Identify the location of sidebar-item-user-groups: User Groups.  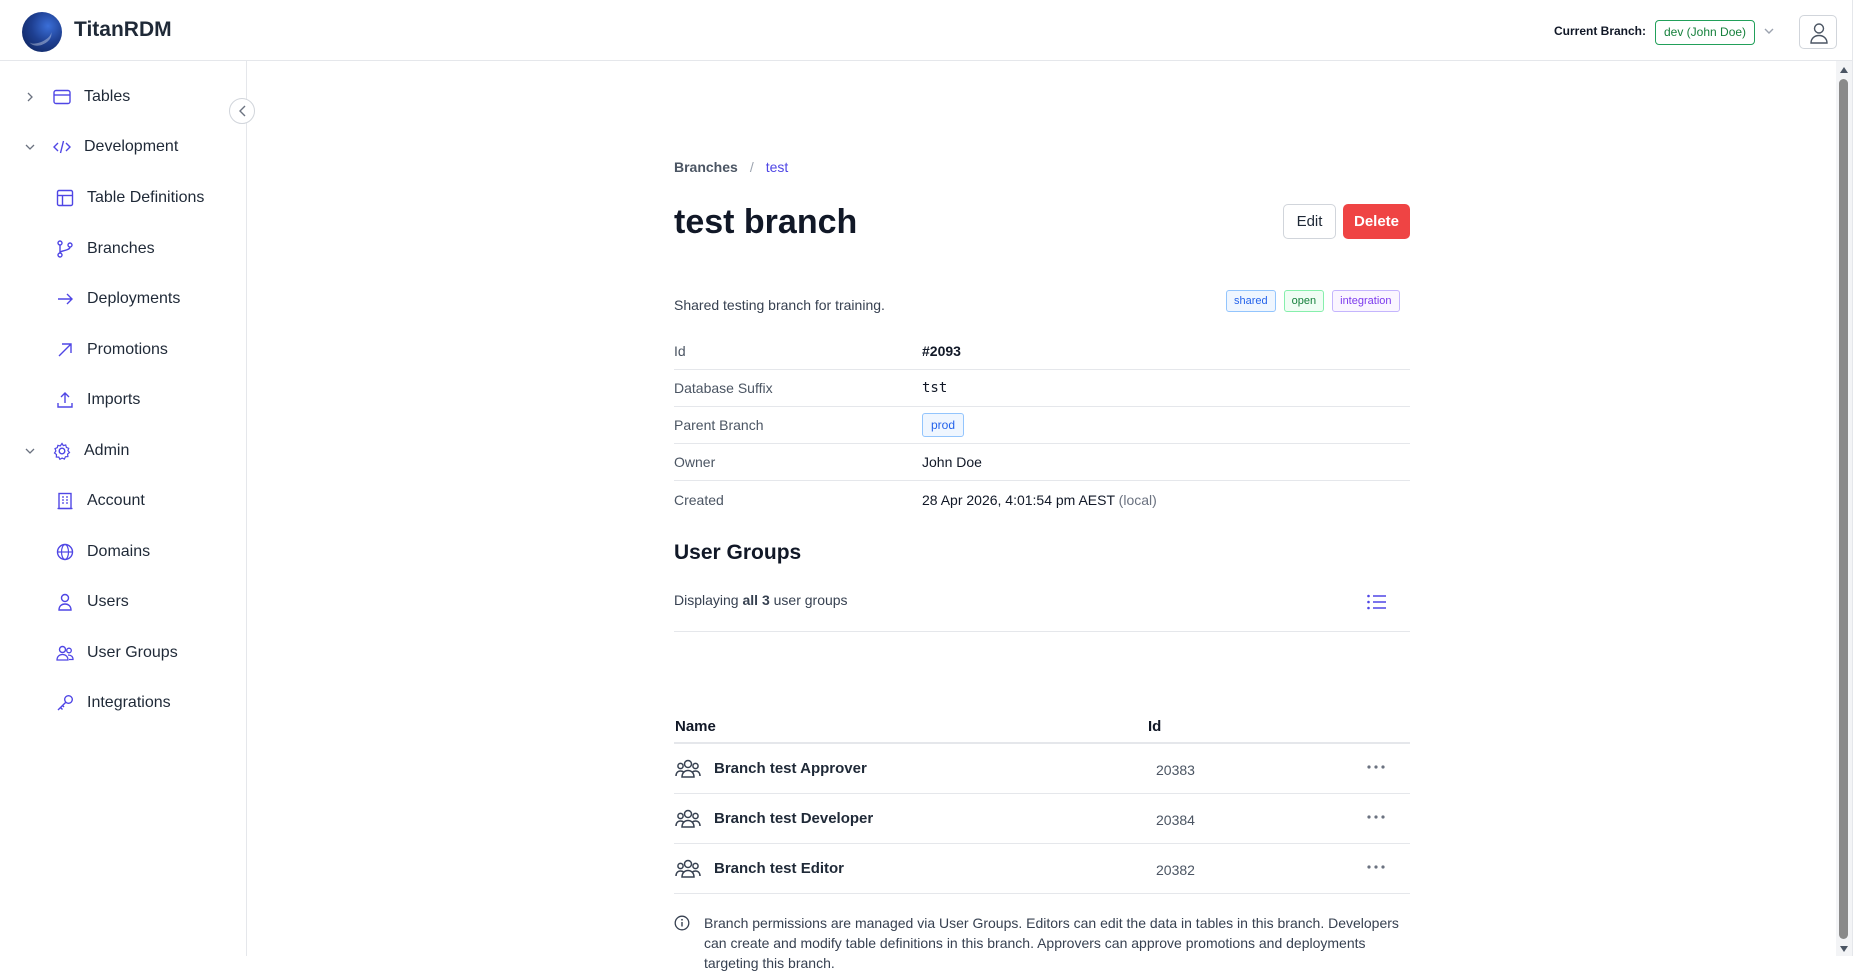
(116, 653).